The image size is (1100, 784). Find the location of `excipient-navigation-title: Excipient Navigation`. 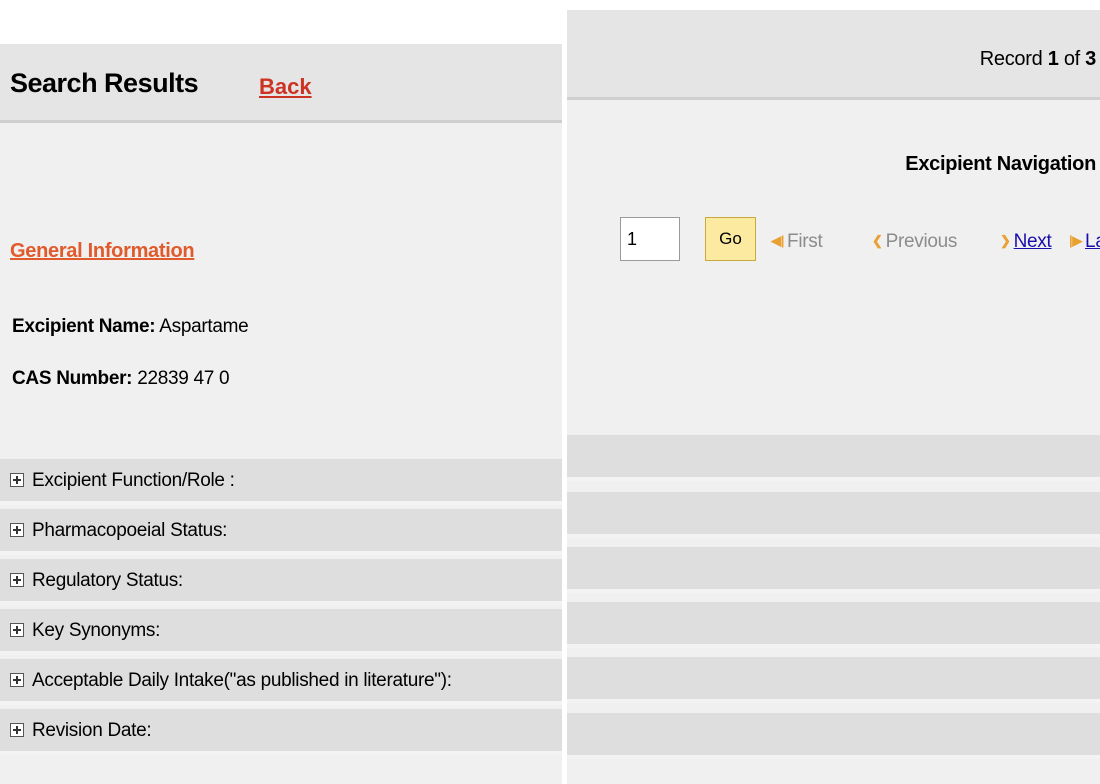

excipient-navigation-title: Excipient Navigation is located at coordinates (1000, 164).